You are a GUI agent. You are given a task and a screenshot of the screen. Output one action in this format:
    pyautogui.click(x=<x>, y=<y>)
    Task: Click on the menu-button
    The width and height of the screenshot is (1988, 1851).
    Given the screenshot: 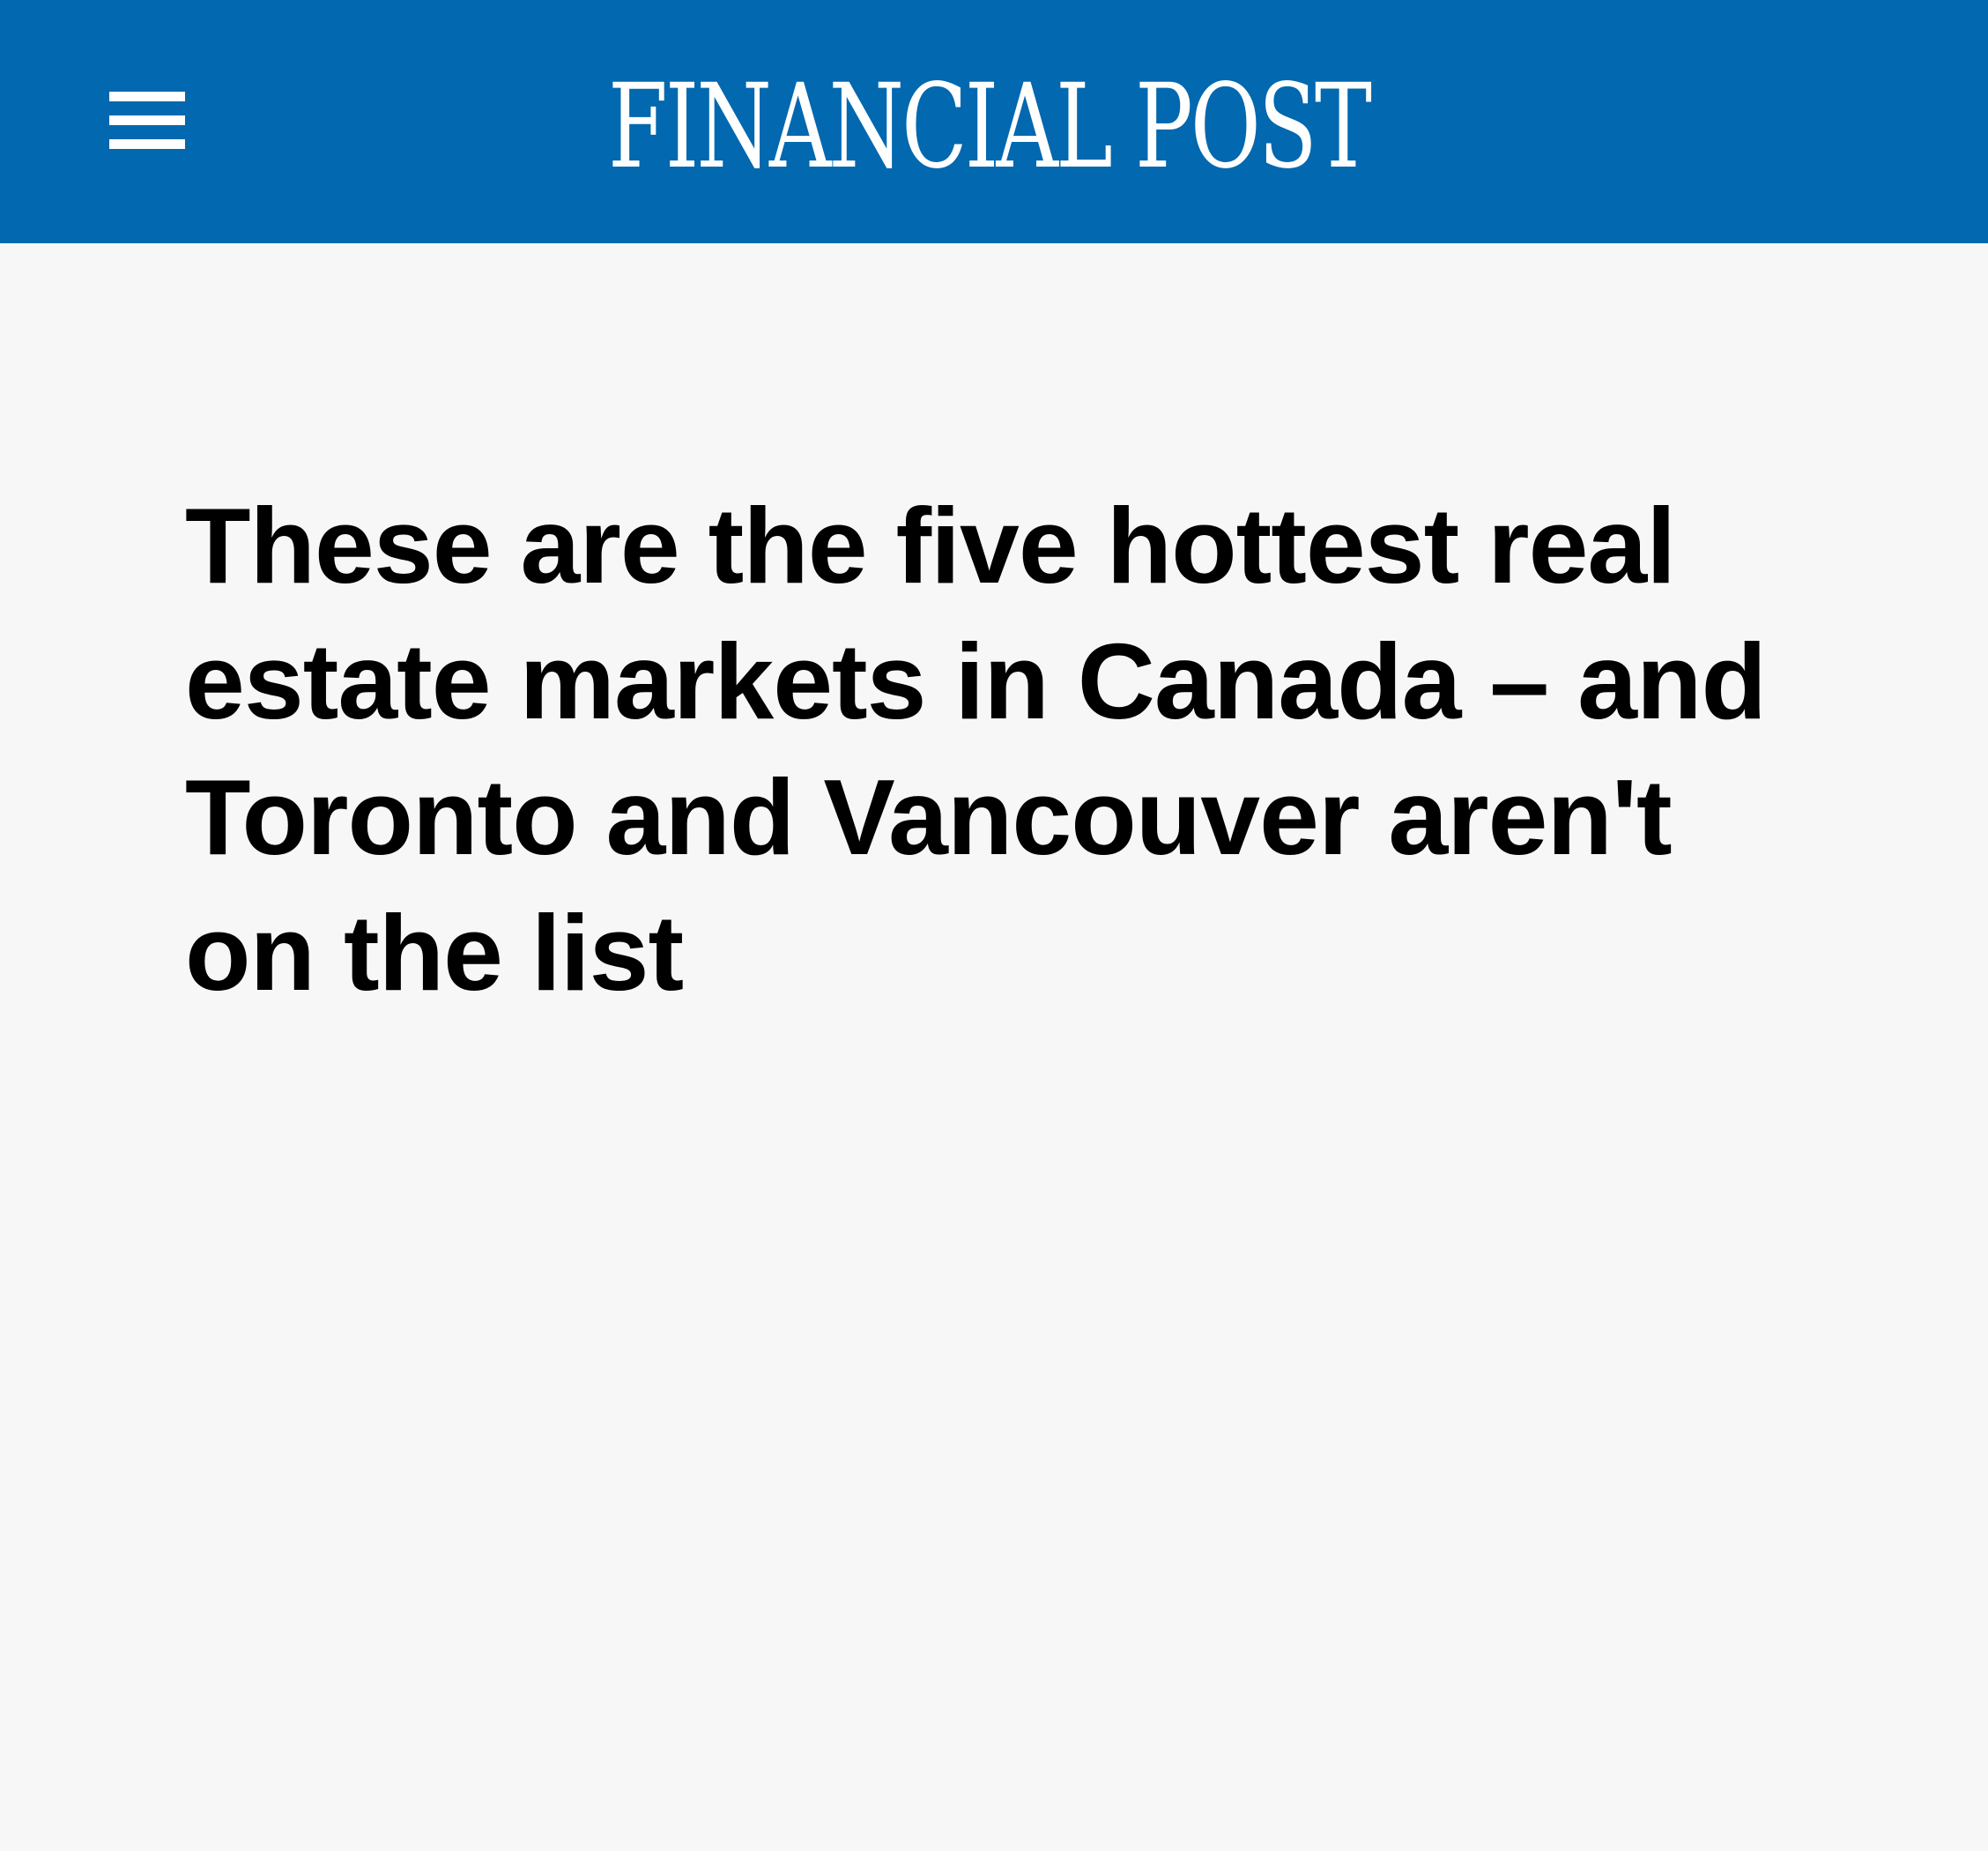 What is the action you would take?
    pyautogui.click(x=142, y=127)
    